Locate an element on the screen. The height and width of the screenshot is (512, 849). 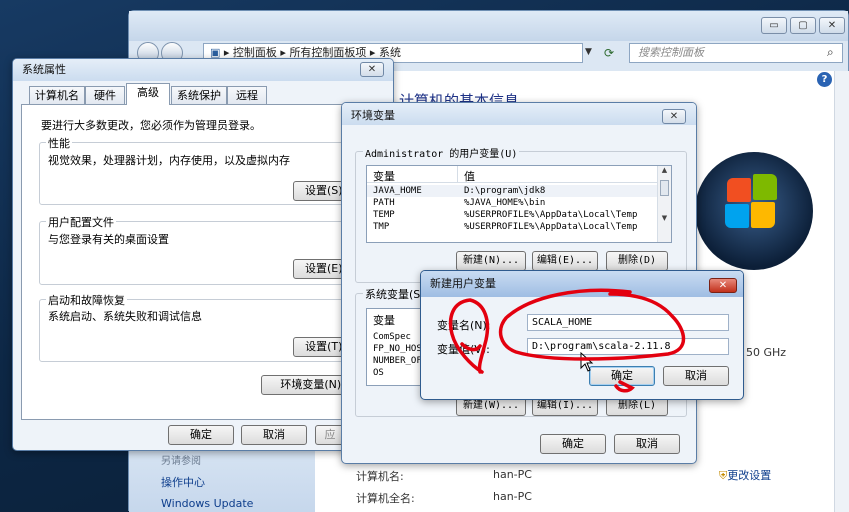
annotation-circle-values is located at coordinates (592, 324).